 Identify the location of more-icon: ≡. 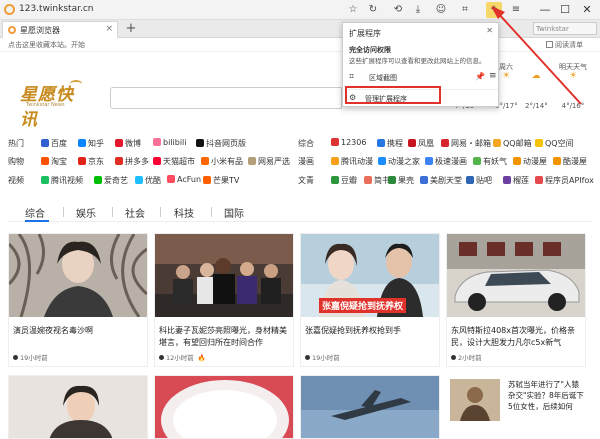
(493, 76).